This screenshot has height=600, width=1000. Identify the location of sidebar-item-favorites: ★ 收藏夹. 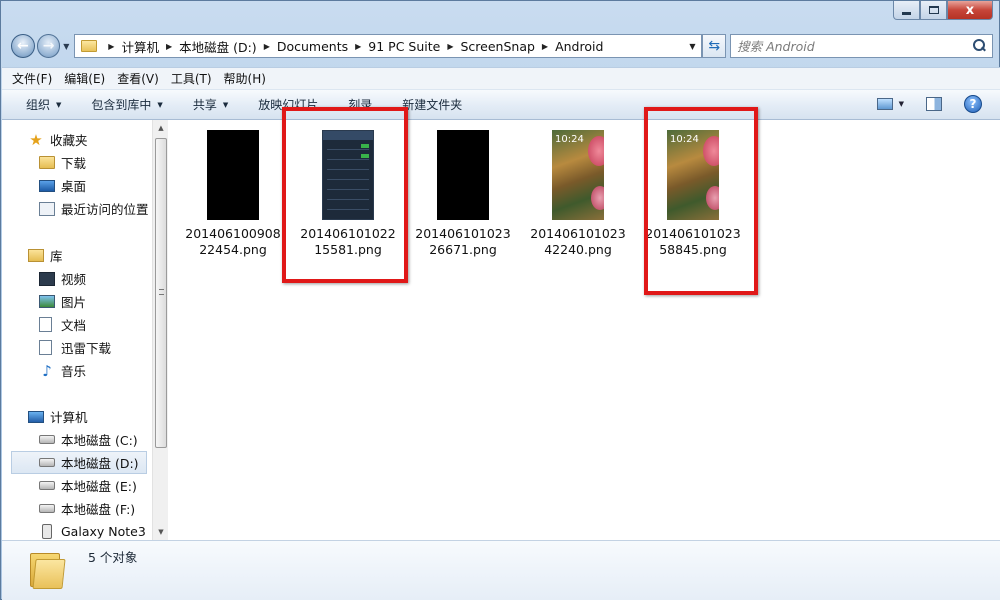
(77, 139).